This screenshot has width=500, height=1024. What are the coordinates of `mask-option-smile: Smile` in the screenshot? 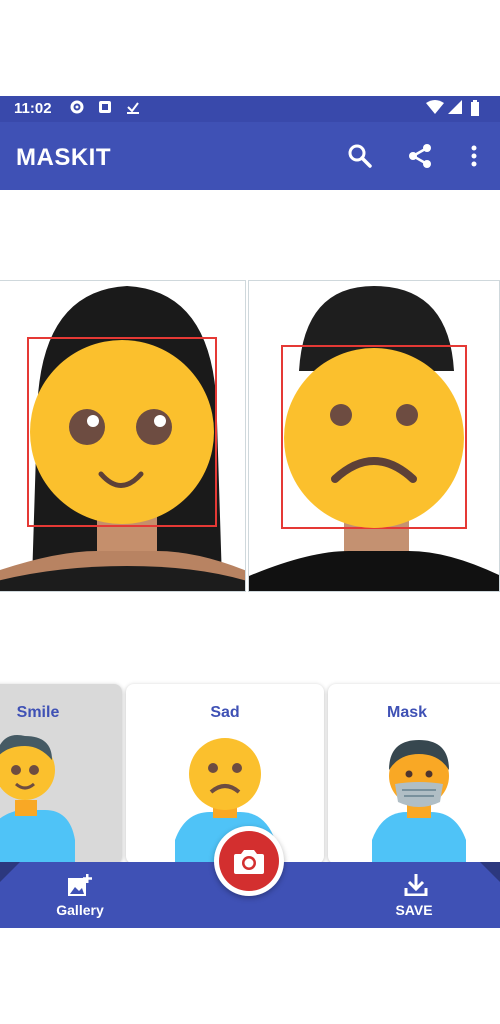 It's located at (61, 774).